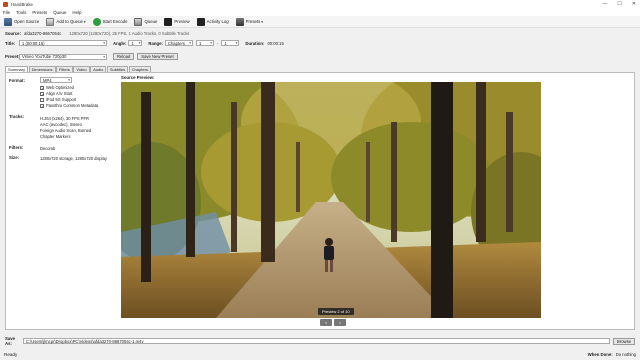 Image resolution: width=640 pixels, height=360 pixels. Describe the element at coordinates (132, 43) in the screenshot. I see `angle-select-value: 1` at that location.